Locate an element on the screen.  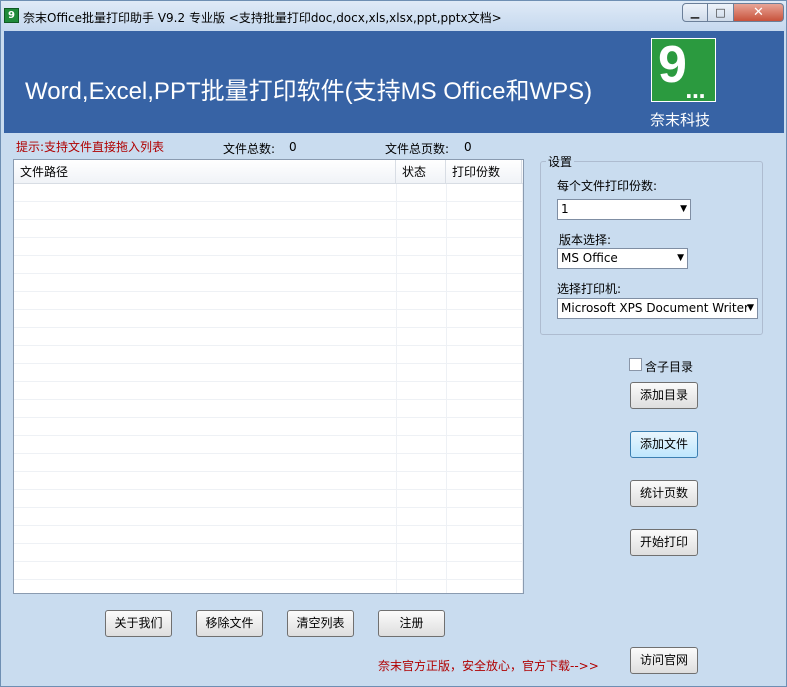
register-button: 注册 is located at coordinates (411, 623).